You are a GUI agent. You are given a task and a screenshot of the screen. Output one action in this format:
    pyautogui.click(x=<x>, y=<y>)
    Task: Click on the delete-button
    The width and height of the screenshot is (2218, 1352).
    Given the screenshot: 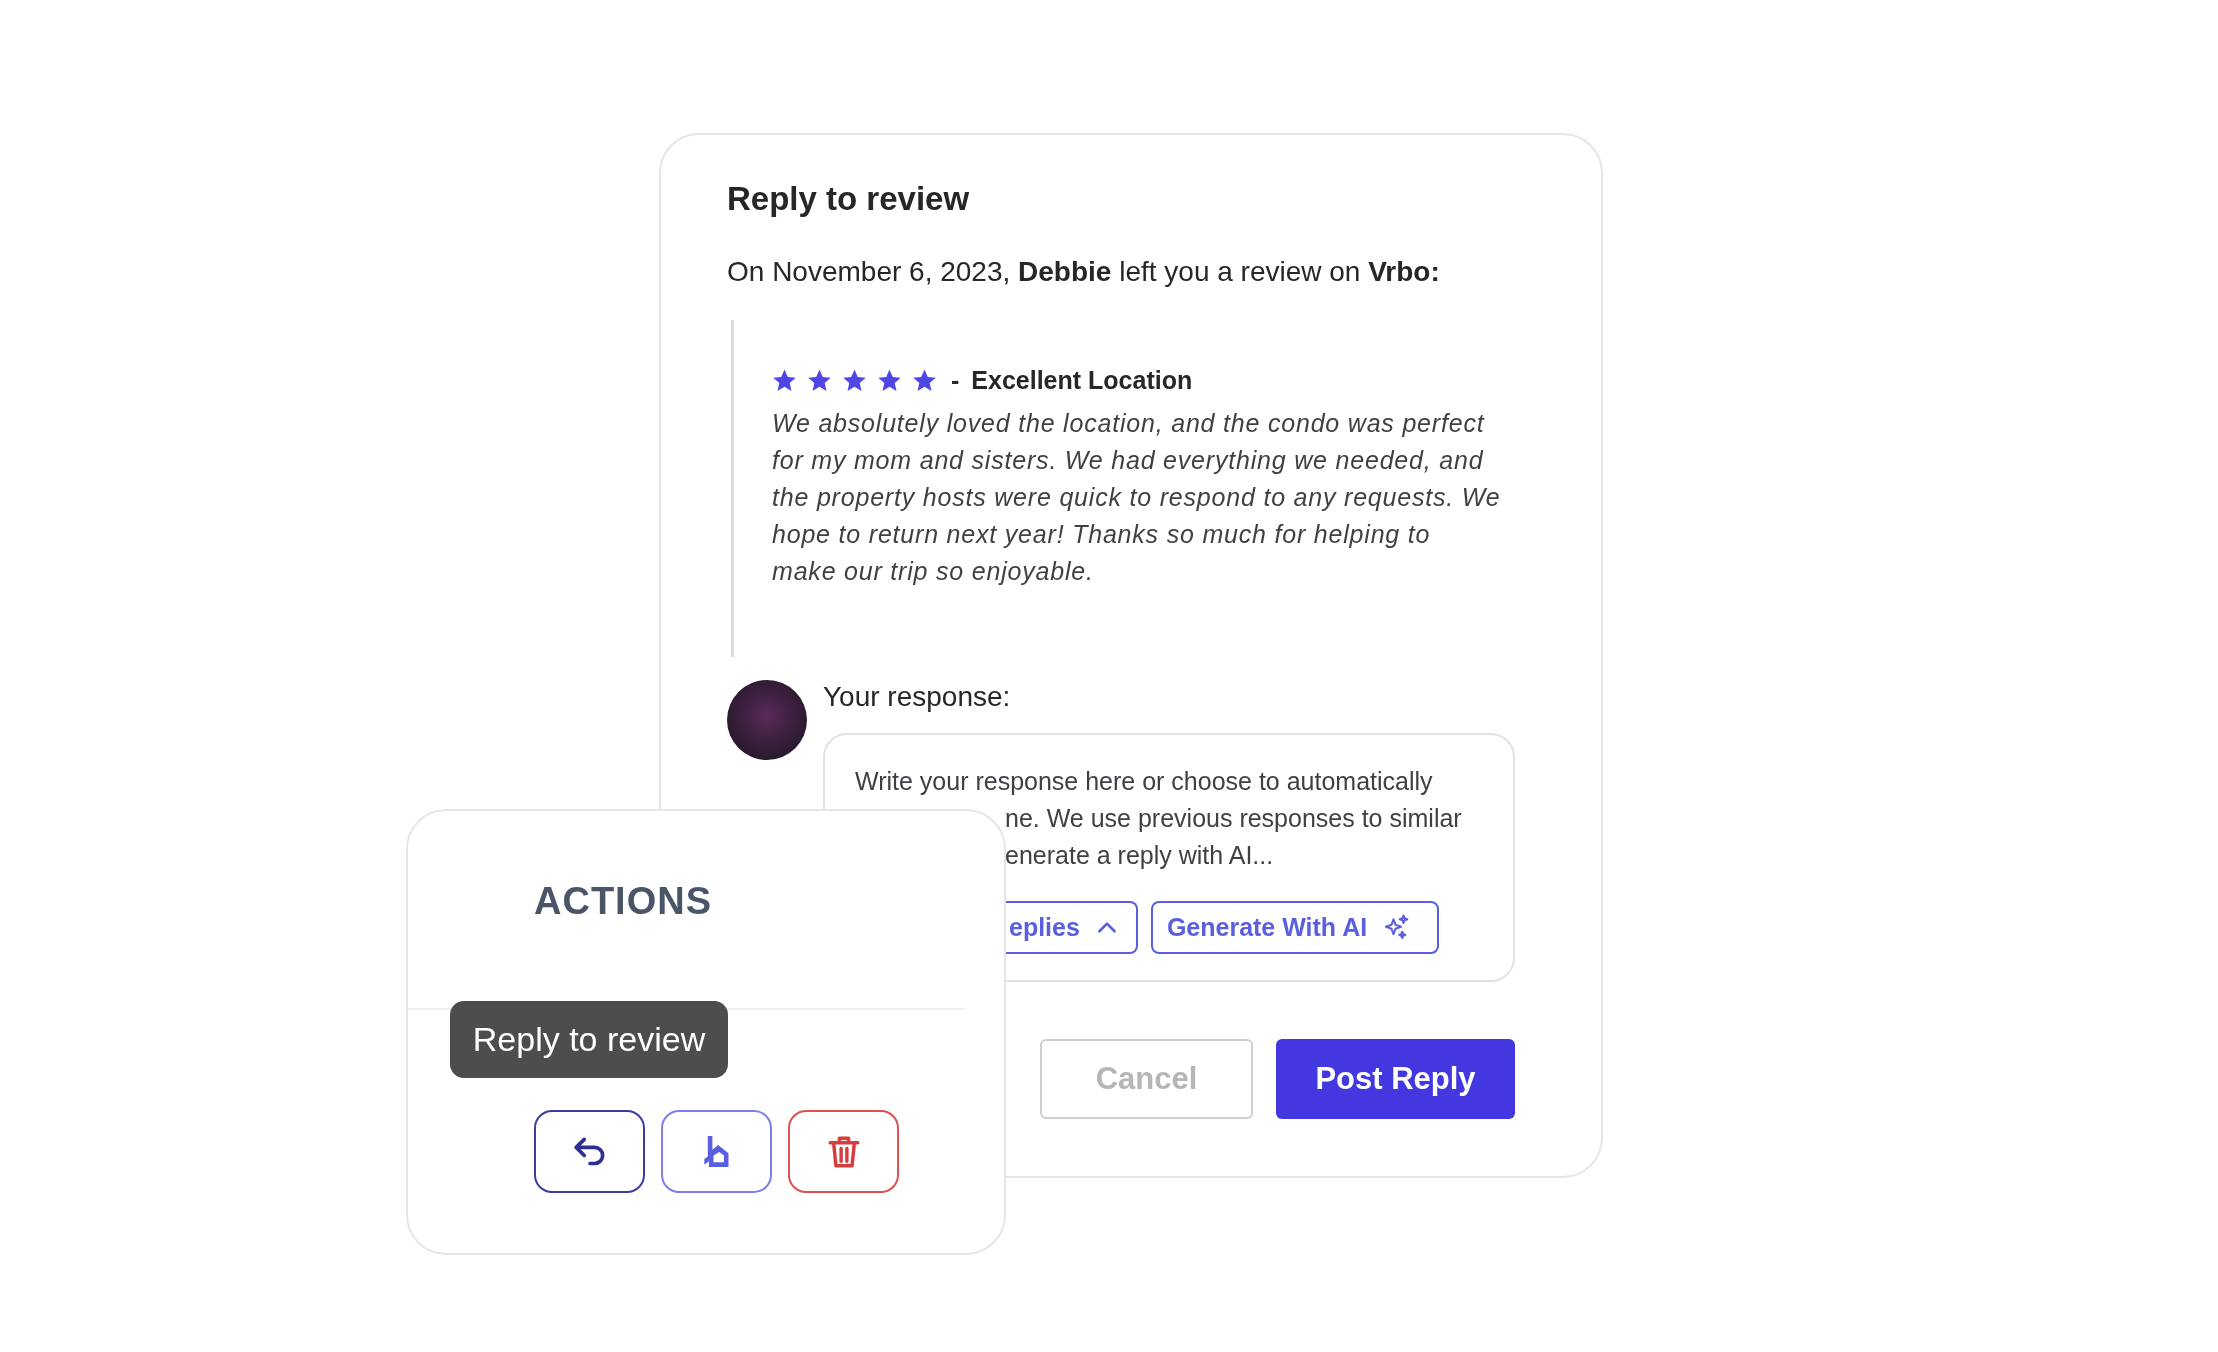 What is the action you would take?
    pyautogui.click(x=843, y=1151)
    